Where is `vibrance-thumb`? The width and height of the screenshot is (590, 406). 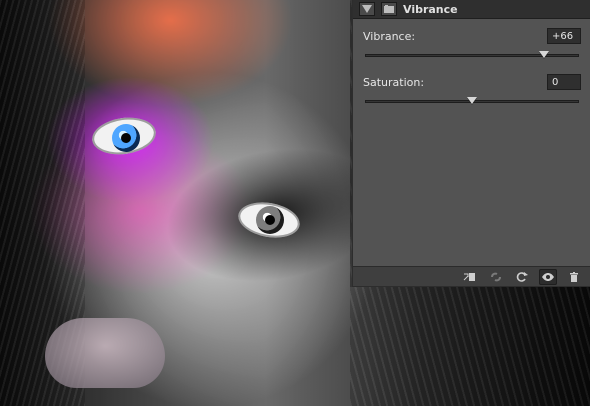 vibrance-thumb is located at coordinates (544, 54).